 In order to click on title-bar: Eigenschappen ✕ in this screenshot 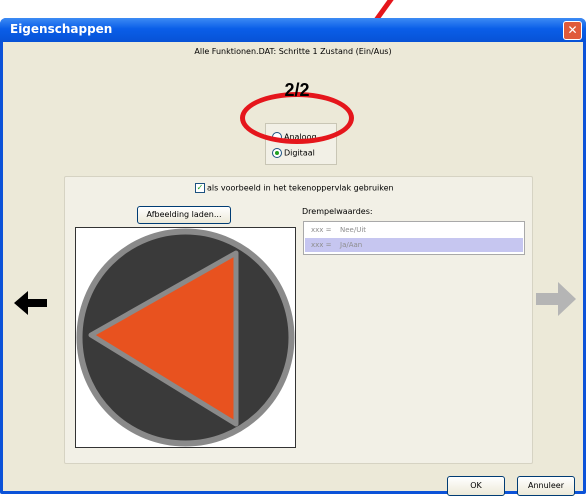, I will do `click(293, 30)`.